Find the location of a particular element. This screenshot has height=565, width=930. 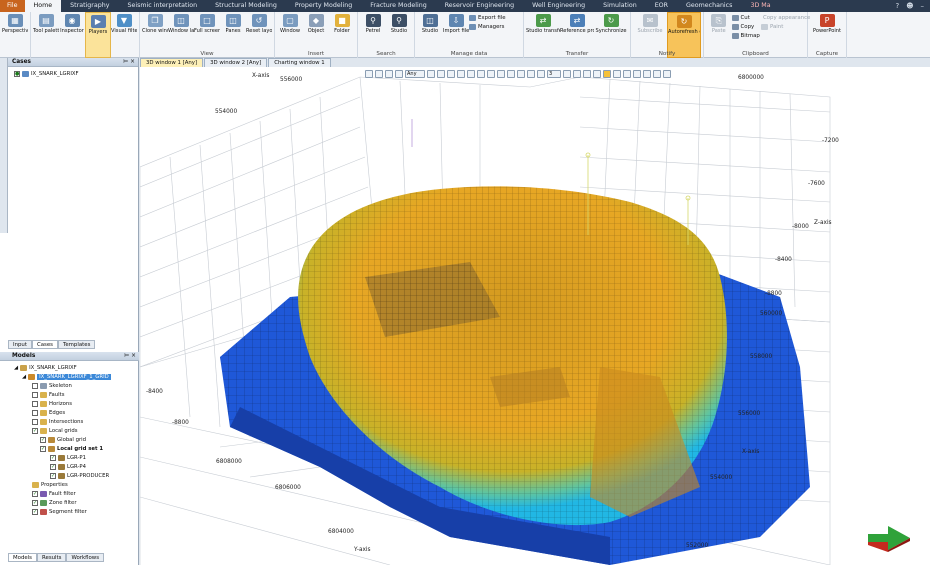

paint-icon is located at coordinates (764, 27).